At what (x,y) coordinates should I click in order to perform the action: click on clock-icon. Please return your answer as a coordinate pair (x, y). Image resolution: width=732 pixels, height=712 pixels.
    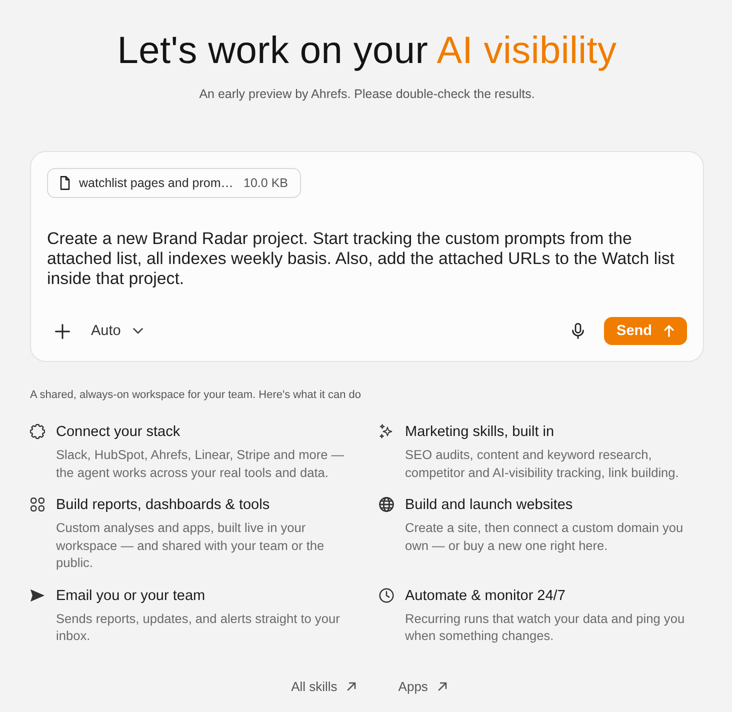
    Looking at the image, I should click on (386, 595).